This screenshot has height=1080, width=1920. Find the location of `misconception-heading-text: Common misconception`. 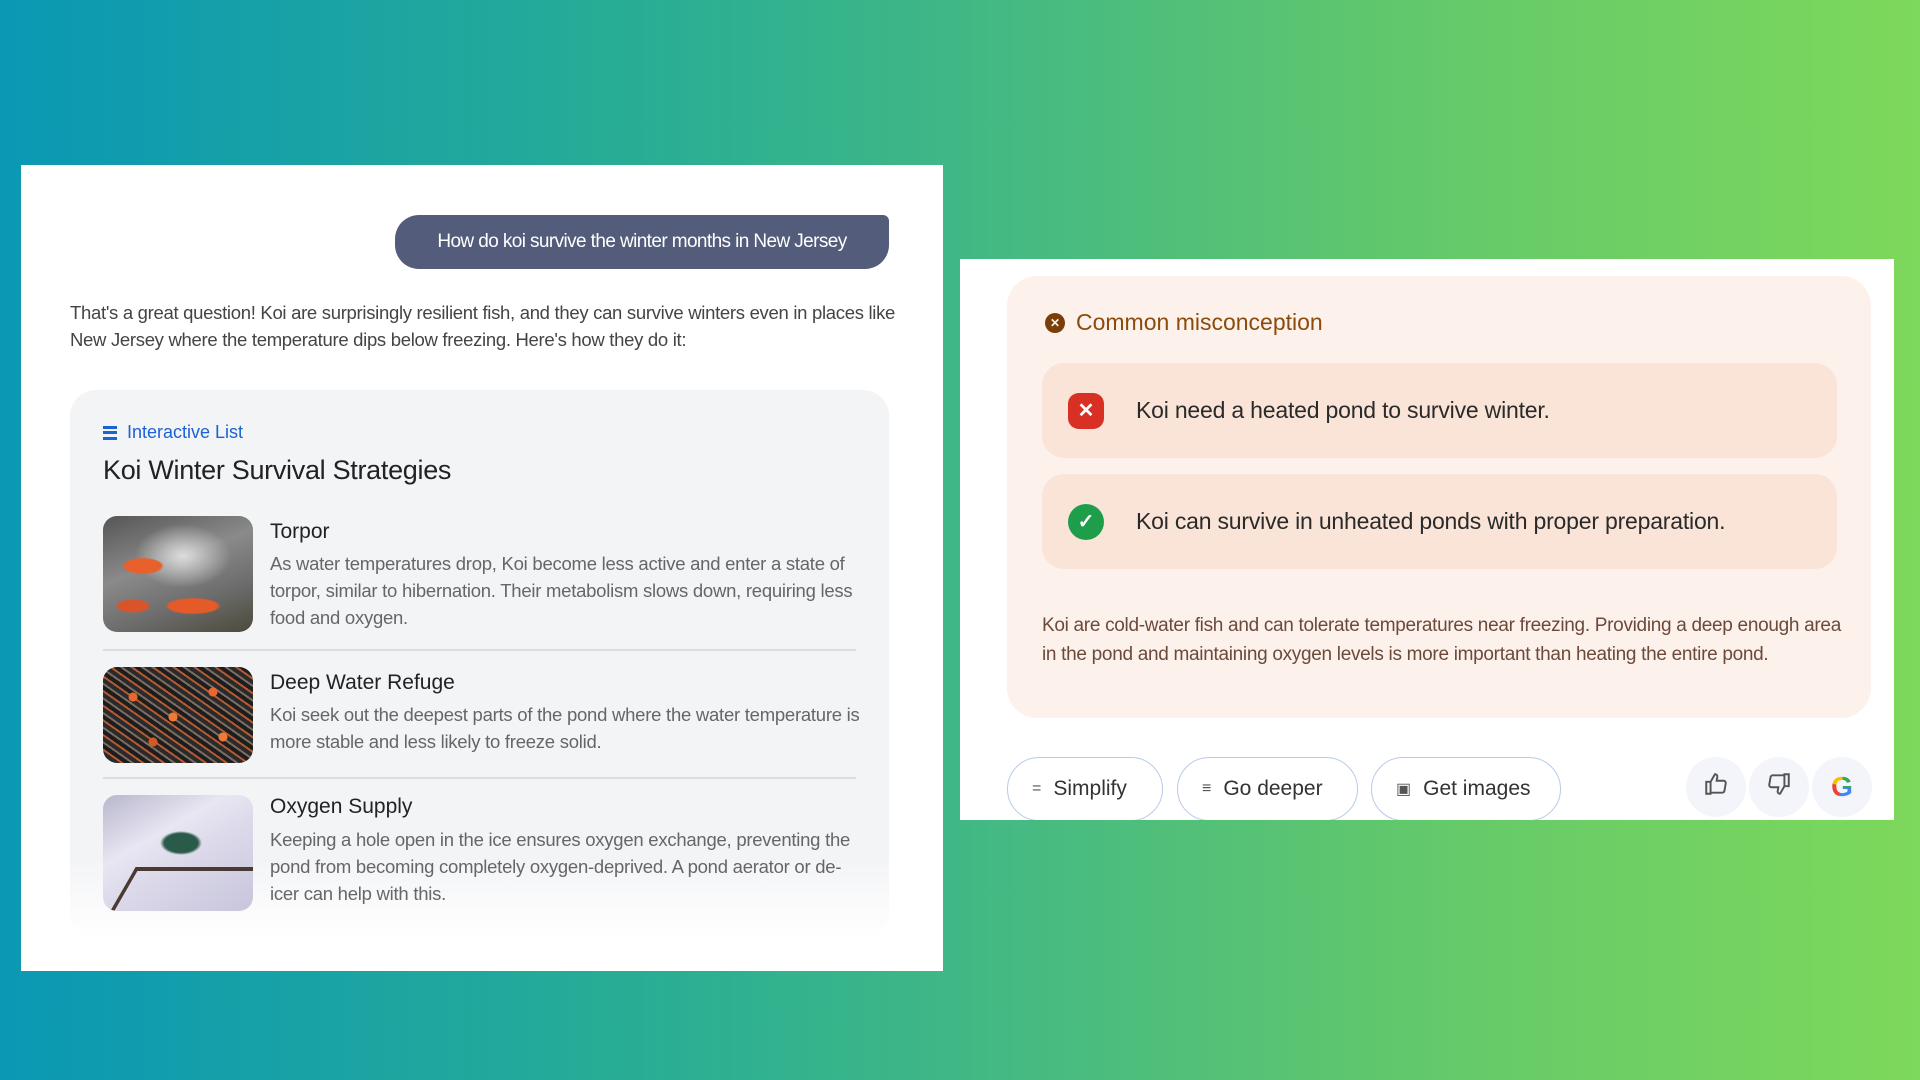

misconception-heading-text: Common misconception is located at coordinates (1199, 322).